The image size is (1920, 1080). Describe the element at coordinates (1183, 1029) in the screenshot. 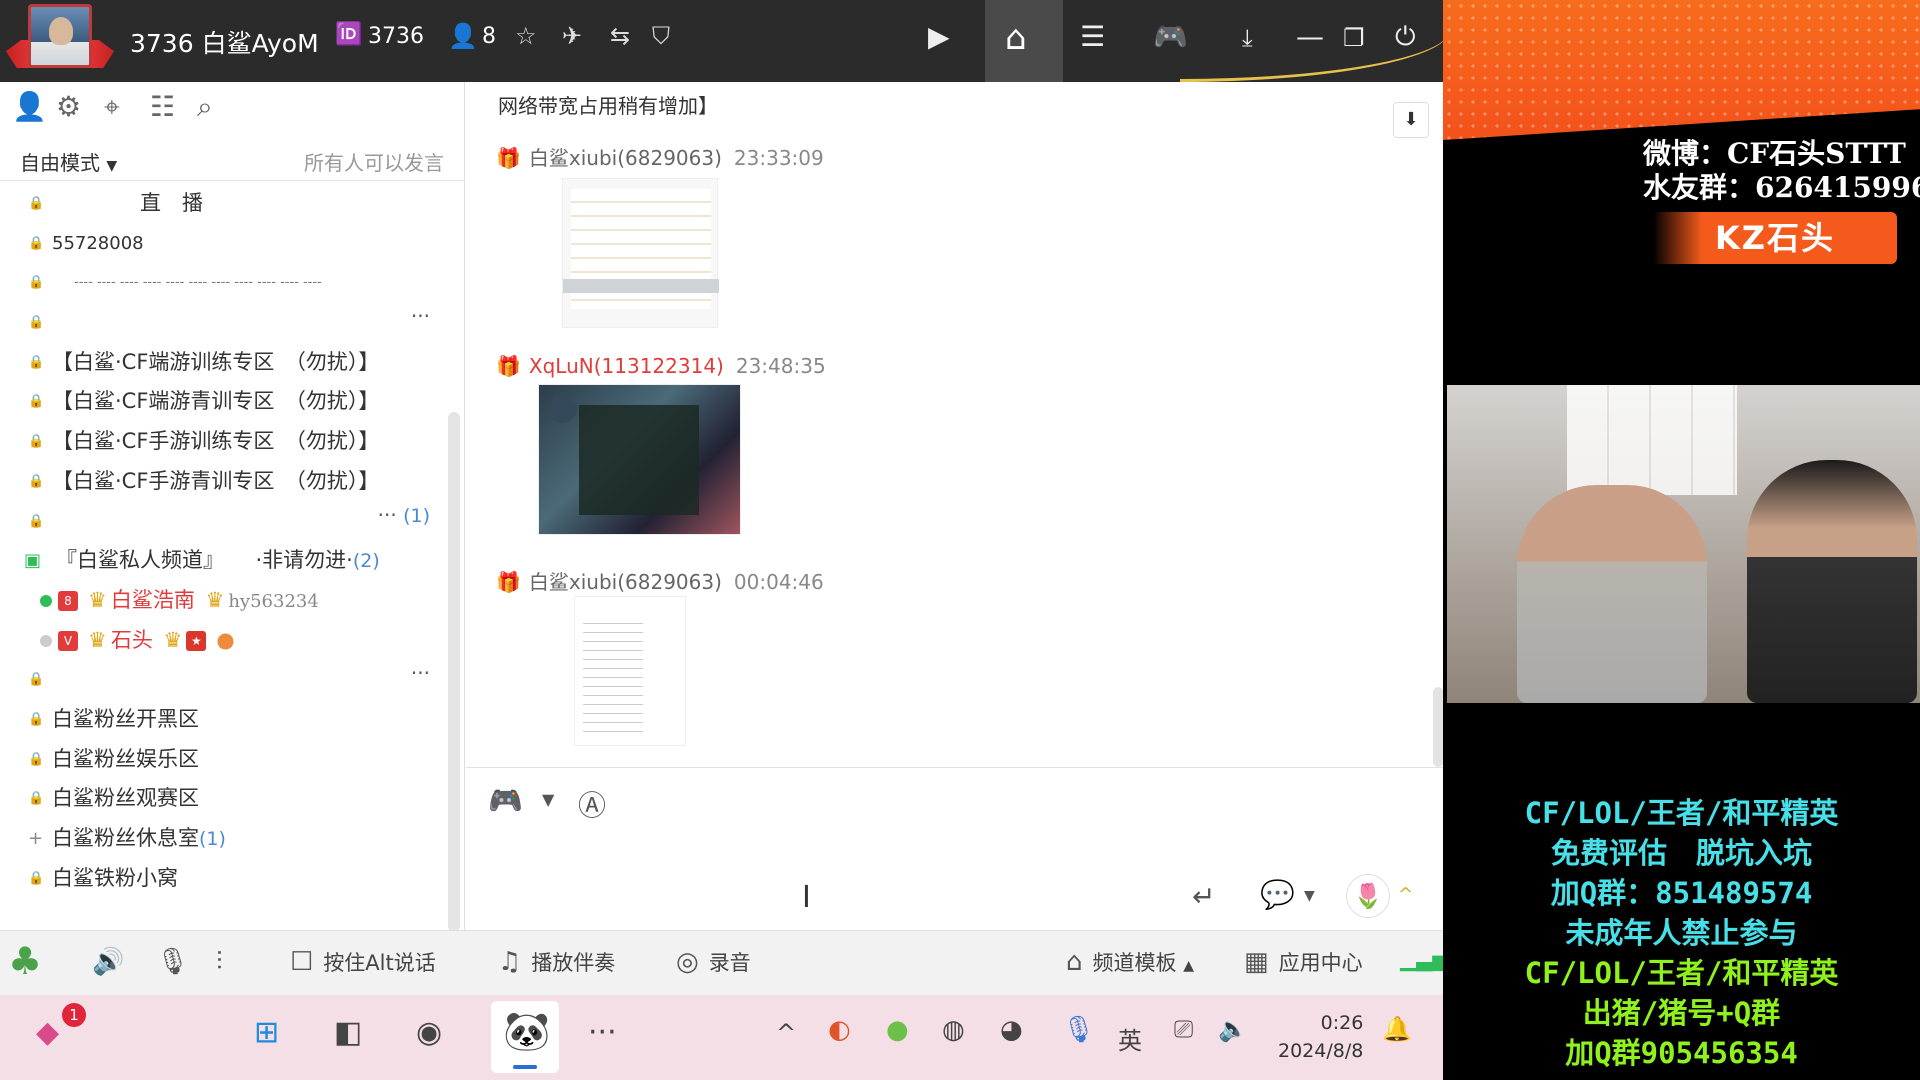

I see `network-icon: ⎚` at that location.